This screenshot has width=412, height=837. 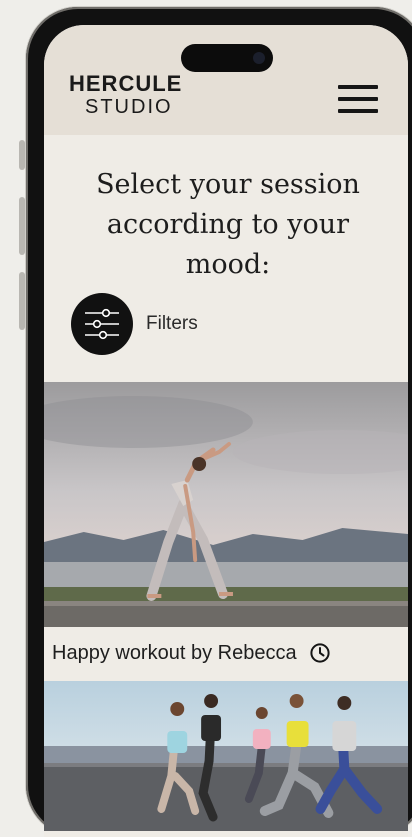 What do you see at coordinates (22, 155) in the screenshot?
I see `phone-action-button` at bounding box center [22, 155].